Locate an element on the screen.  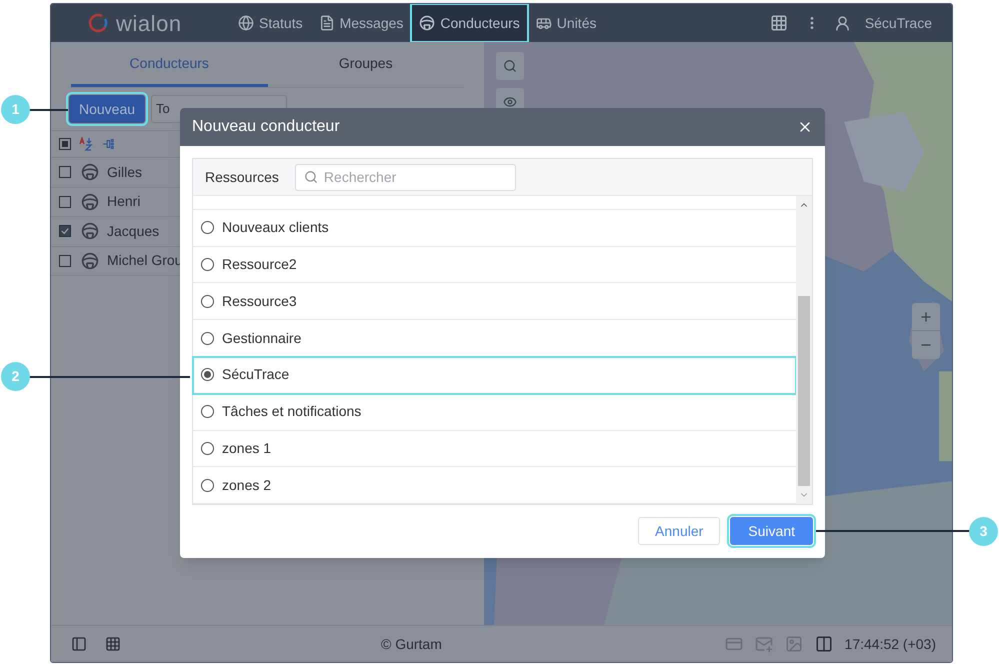
driver-name: Henri is located at coordinates (123, 202).